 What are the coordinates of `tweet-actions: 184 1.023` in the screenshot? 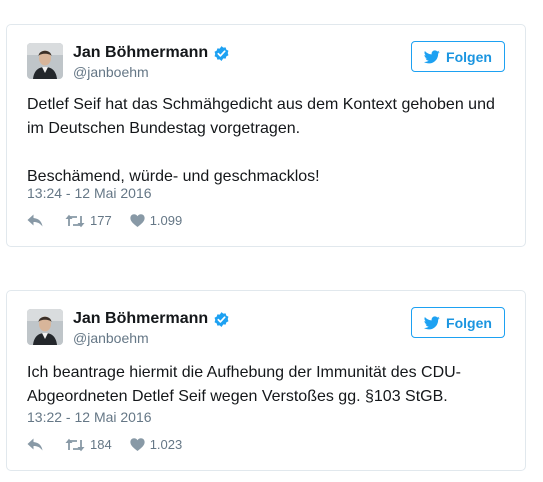 It's located at (104, 444).